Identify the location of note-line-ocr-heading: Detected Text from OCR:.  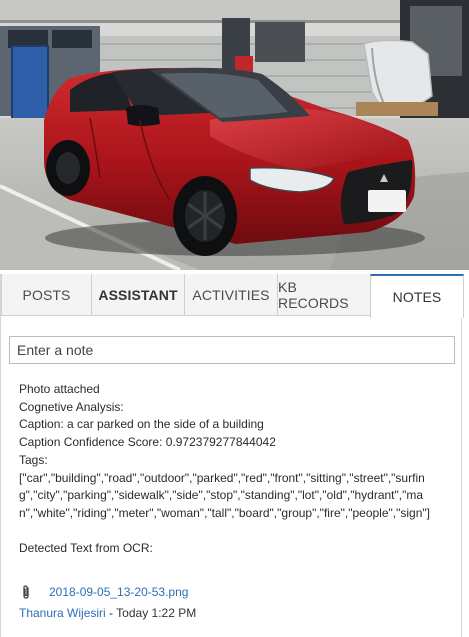
(86, 548).